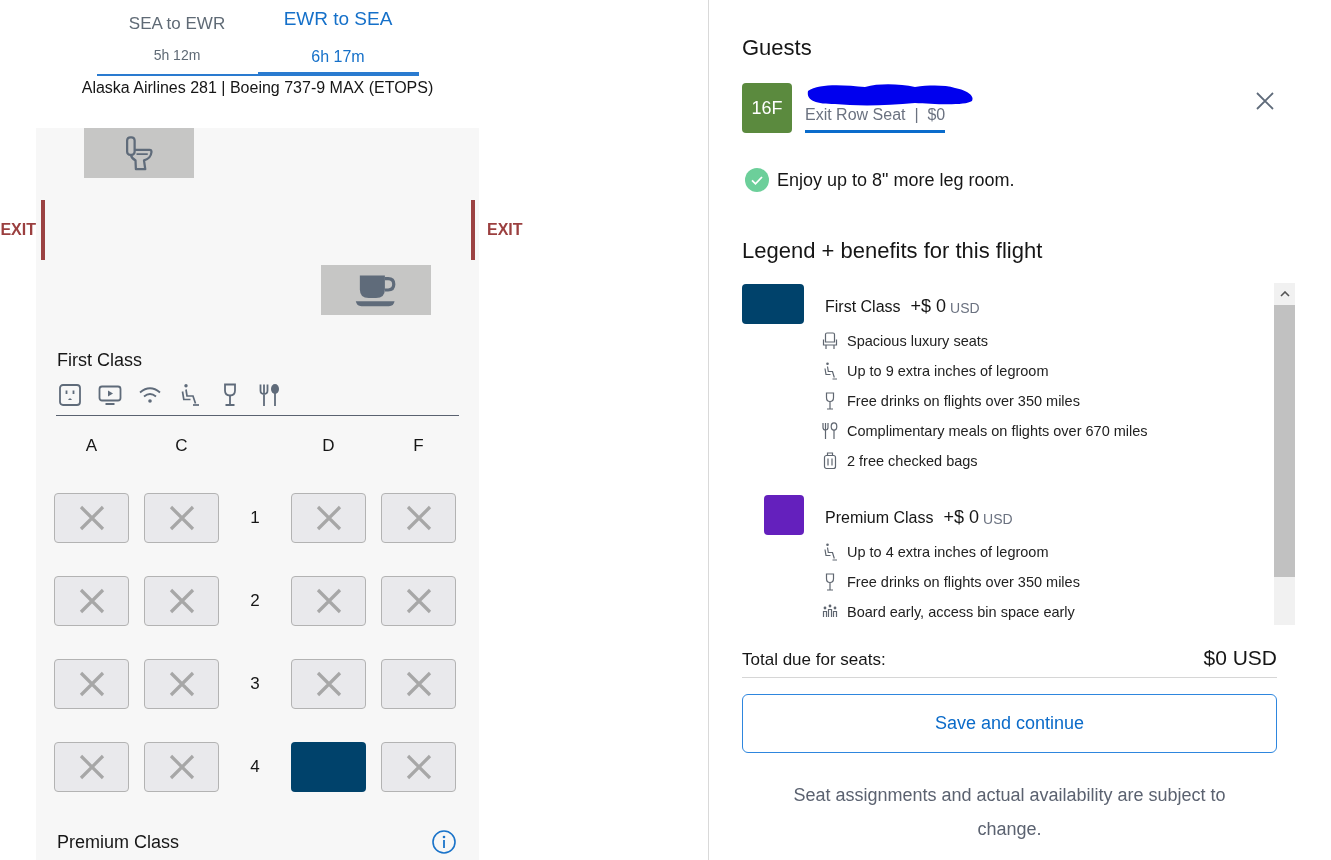 The height and width of the screenshot is (860, 1331). What do you see at coordinates (918, 341) in the screenshot?
I see `benefit-text: Spacious luxury seats` at bounding box center [918, 341].